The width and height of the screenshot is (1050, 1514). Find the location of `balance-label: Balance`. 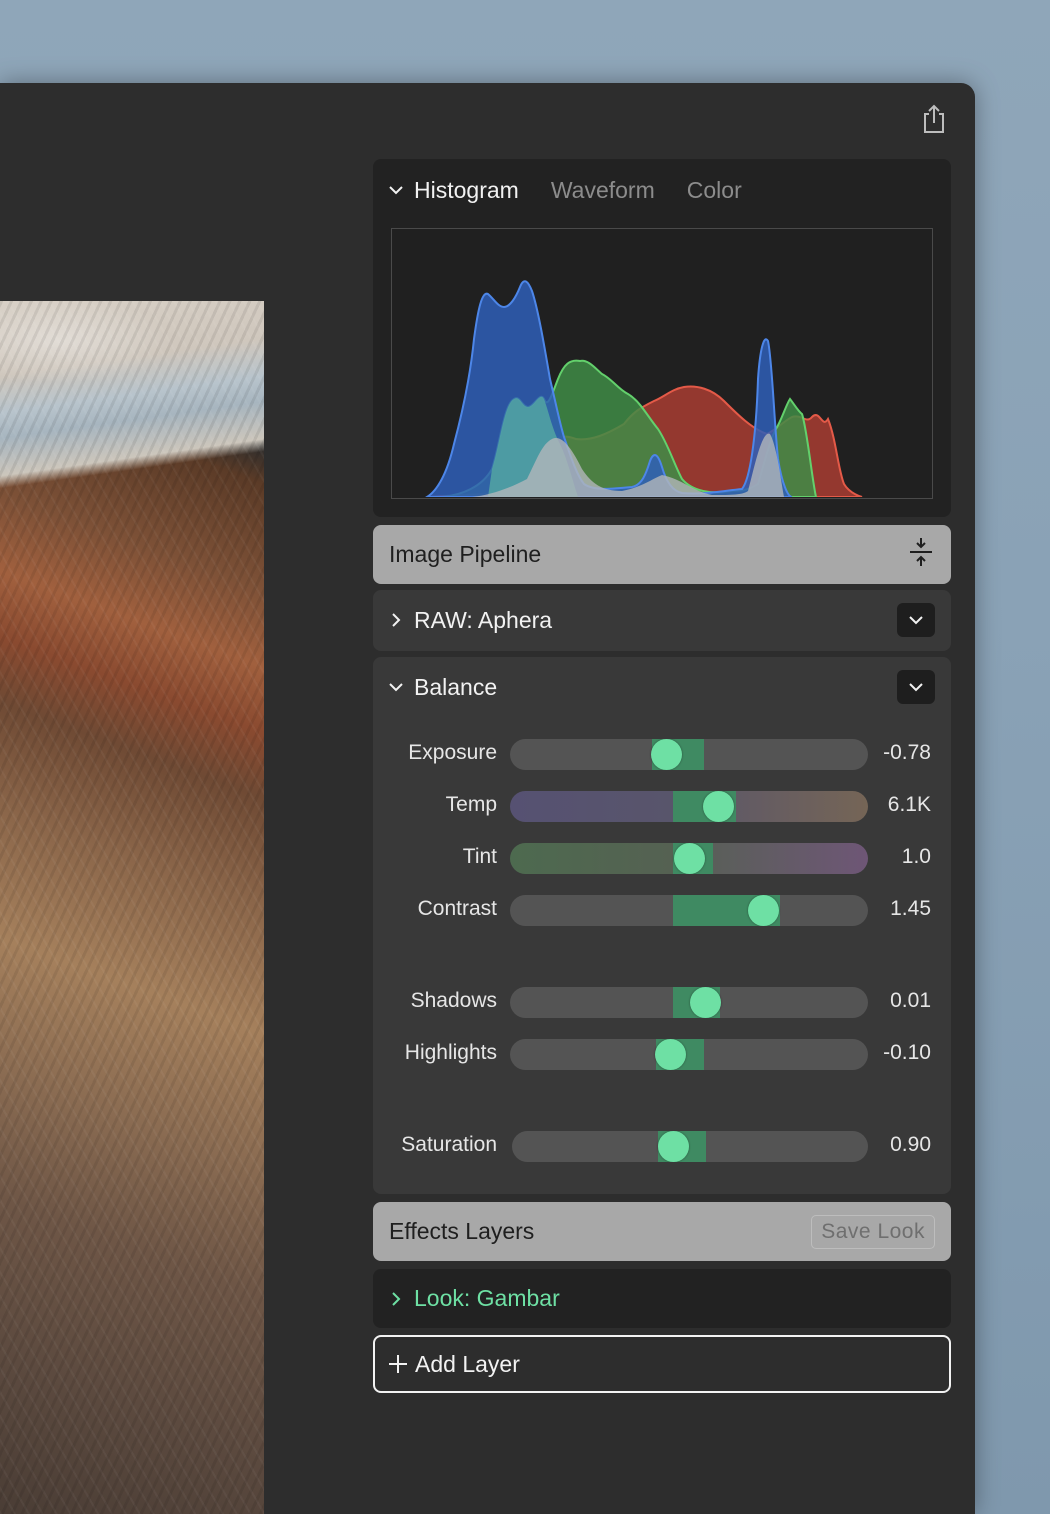

balance-label: Balance is located at coordinates (456, 686).